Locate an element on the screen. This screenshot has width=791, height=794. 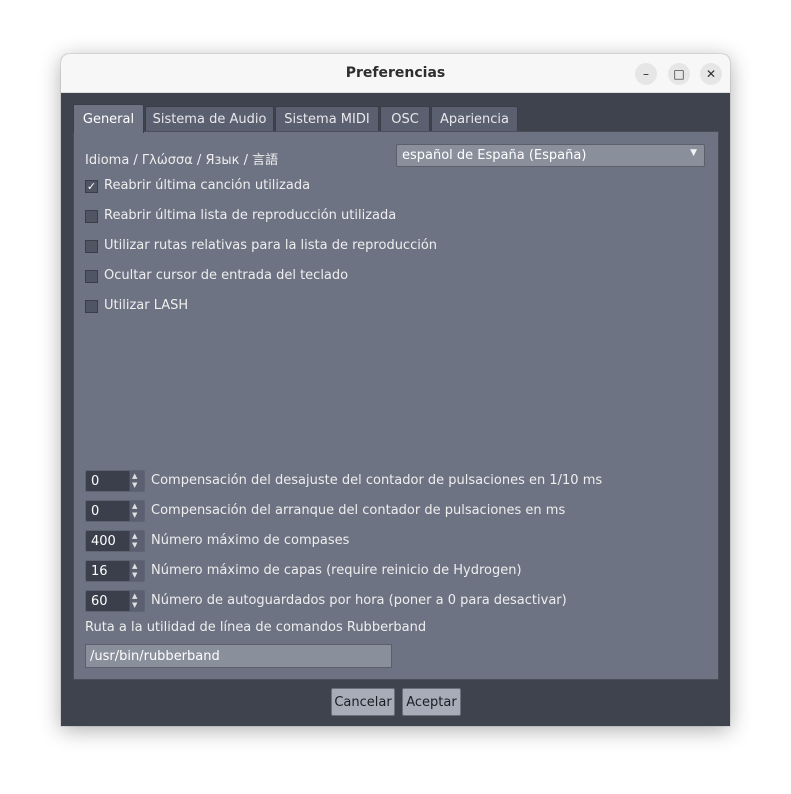
minimize-button: – is located at coordinates (646, 74).